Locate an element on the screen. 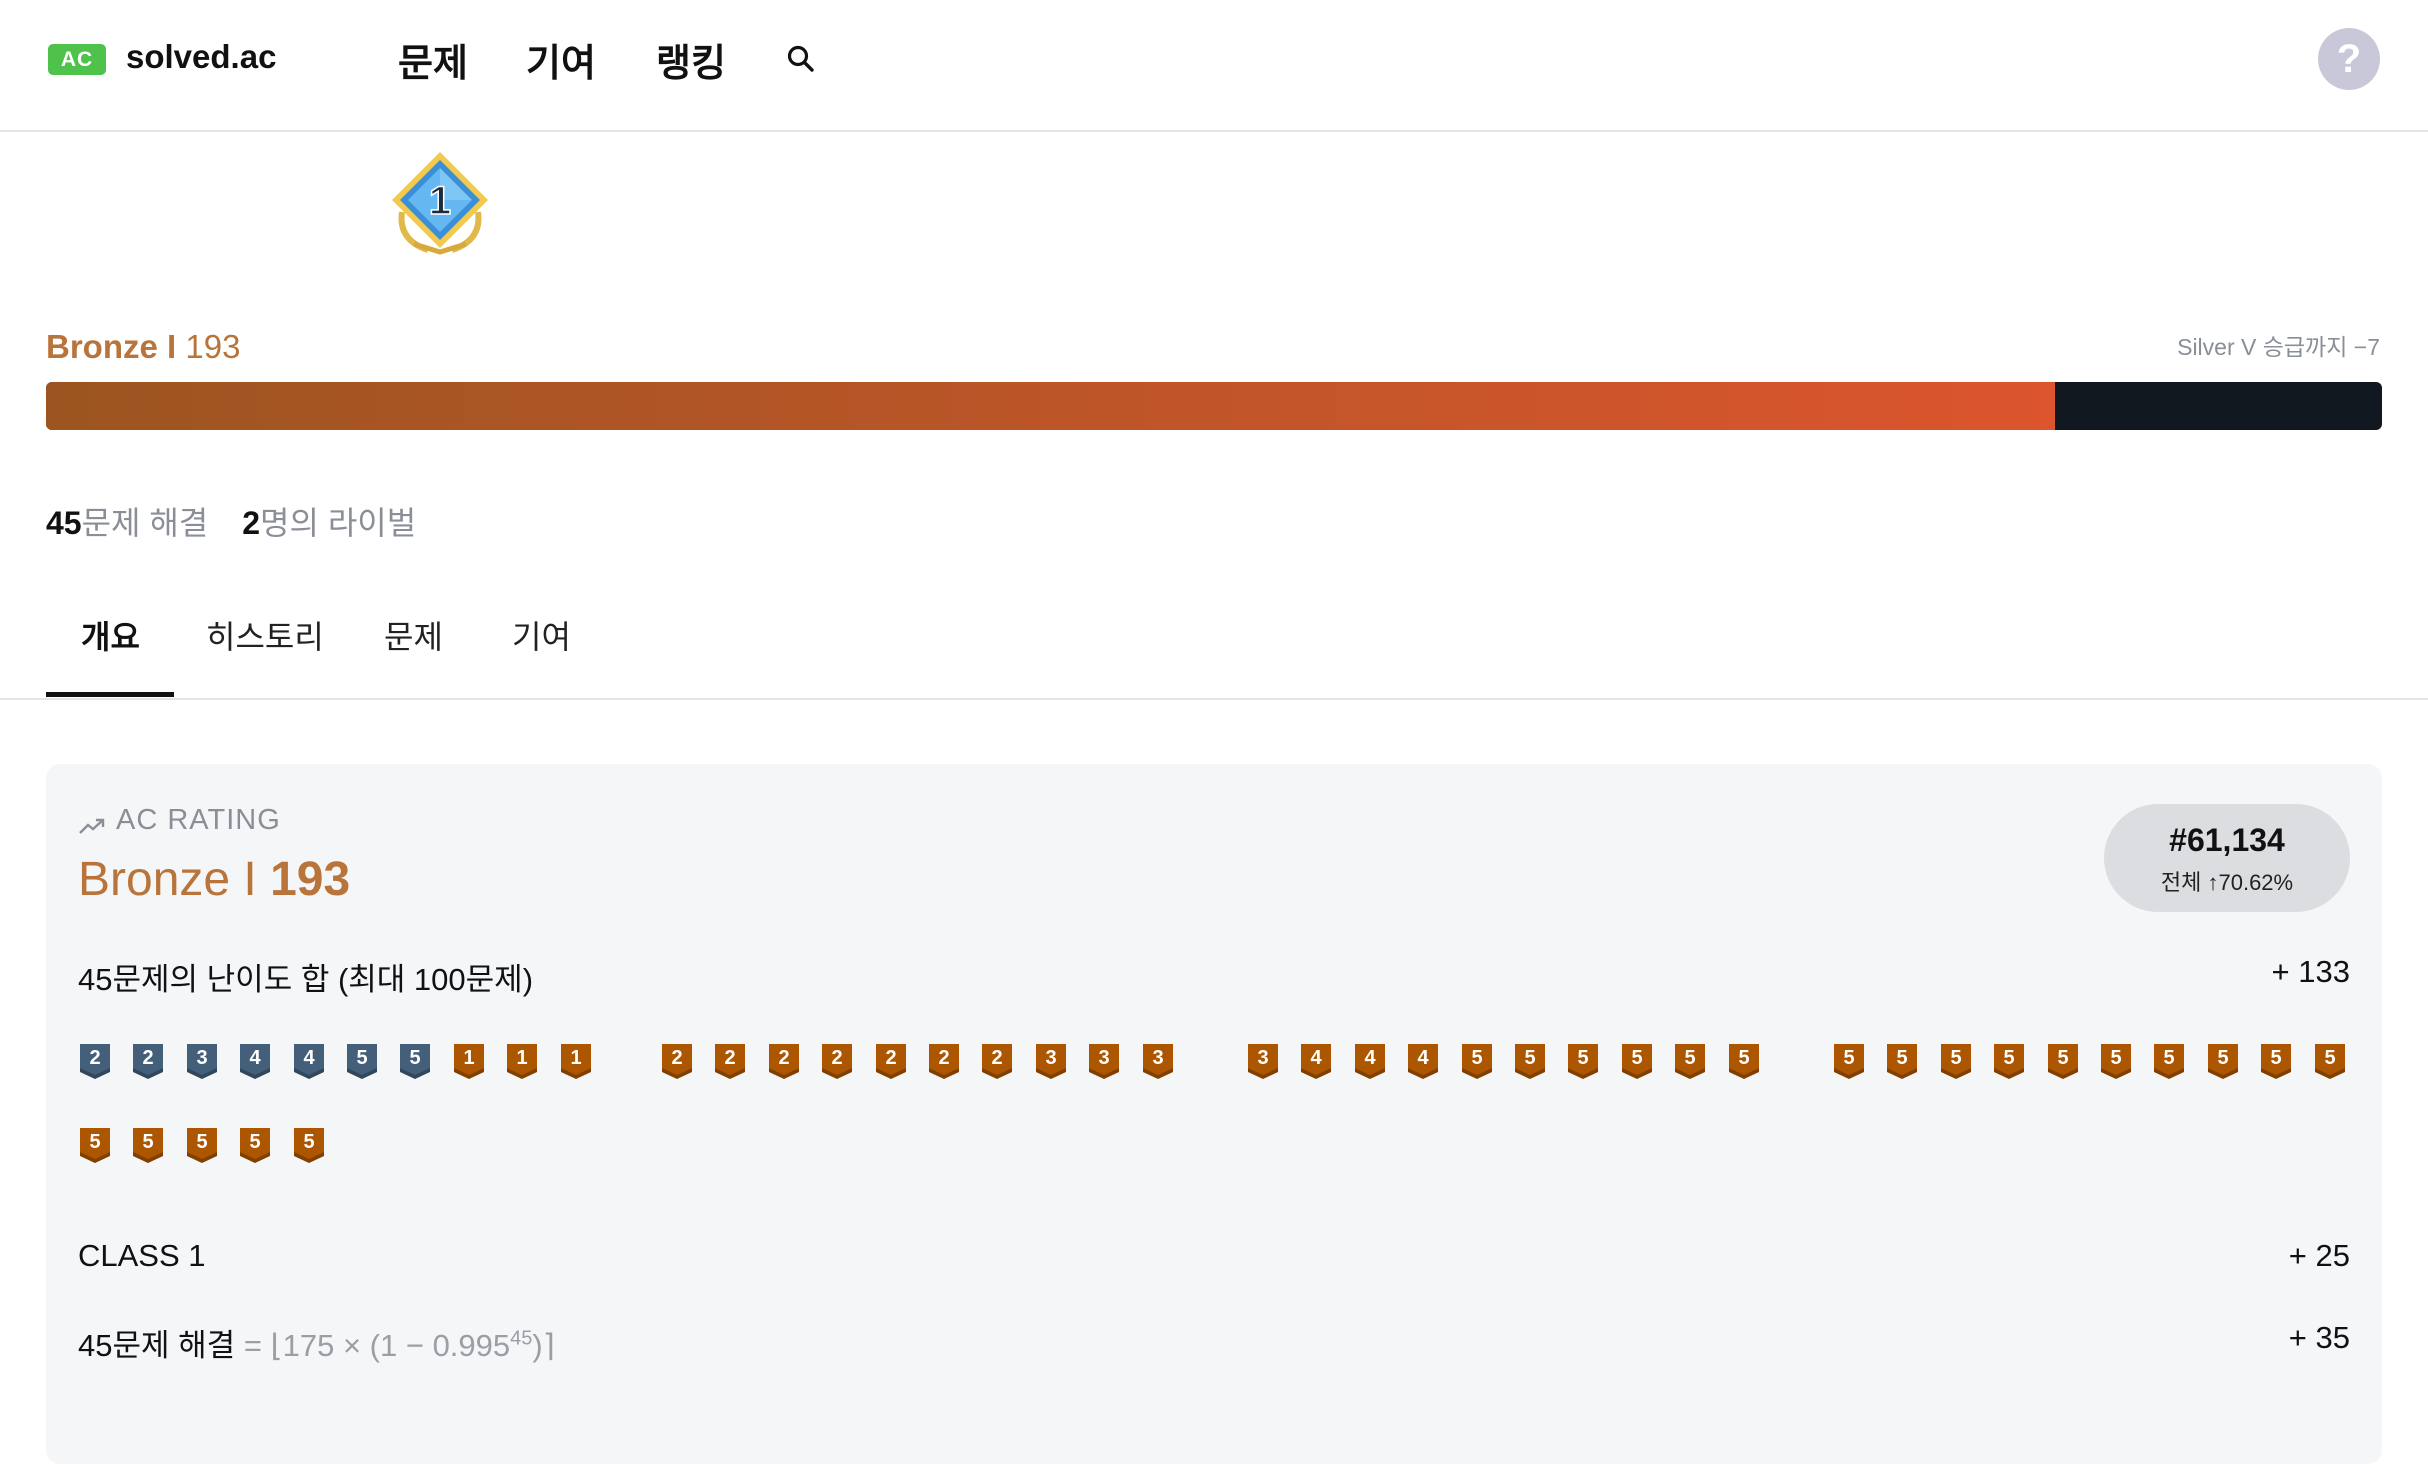 The width and height of the screenshot is (2428, 1464). tab-overview: 개요 is located at coordinates (110, 635).